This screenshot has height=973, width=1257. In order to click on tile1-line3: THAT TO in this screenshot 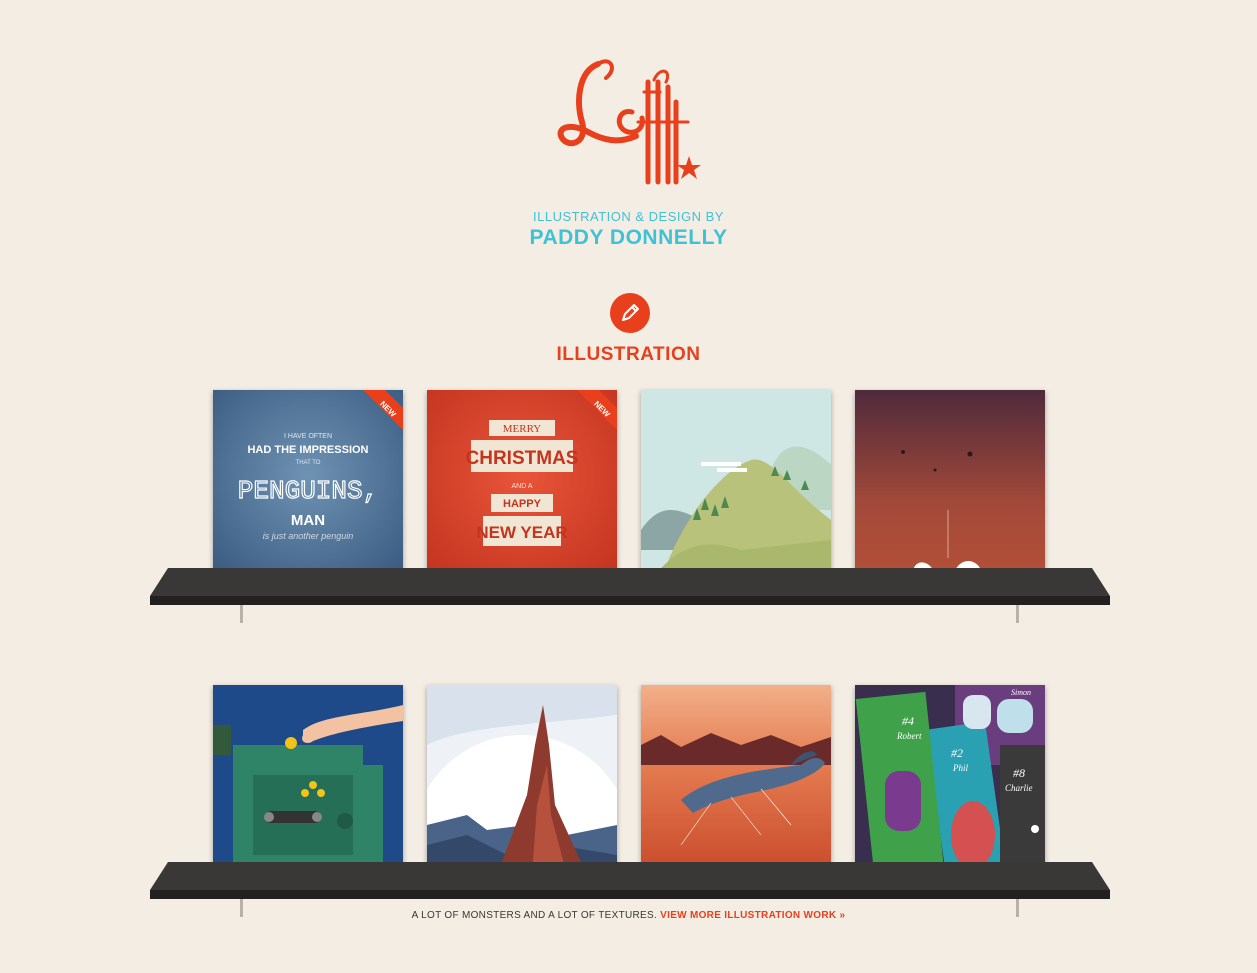, I will do `click(308, 463)`.